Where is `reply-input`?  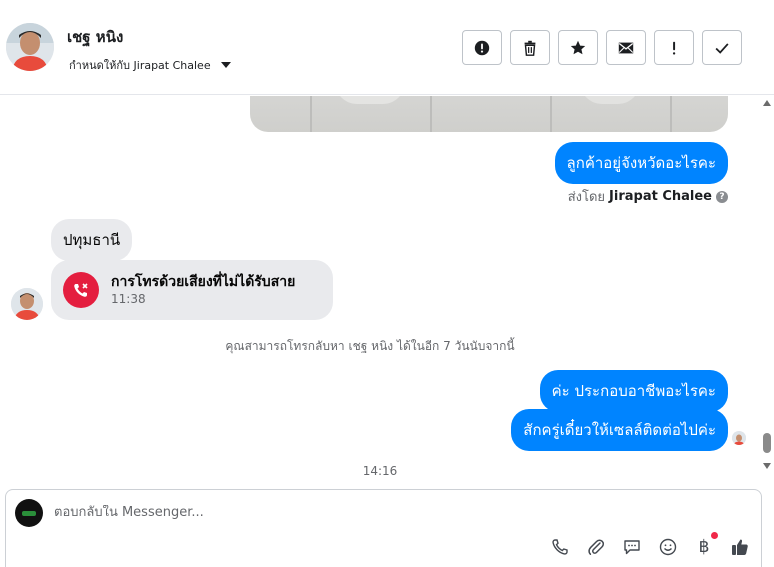 reply-input is located at coordinates (304, 512).